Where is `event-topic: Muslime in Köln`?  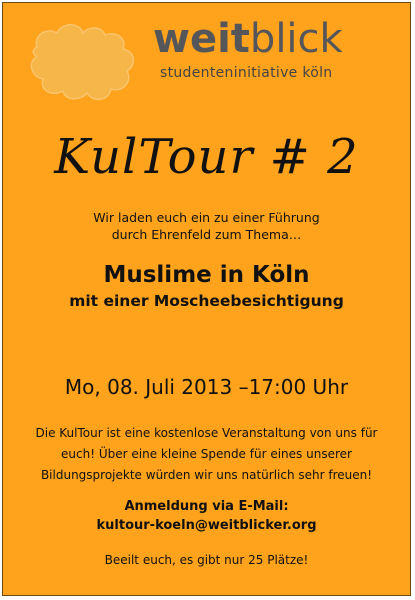
event-topic: Muslime in Köln is located at coordinates (206, 275).